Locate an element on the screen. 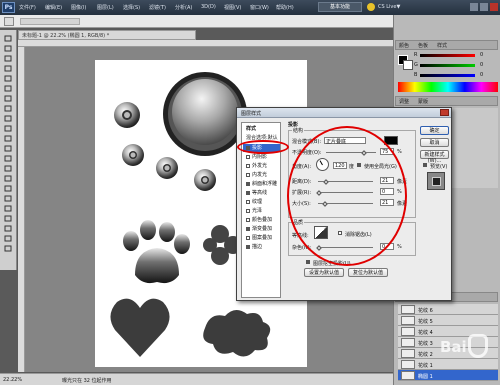 This screenshot has height=385, width=500. heart-shape is located at coordinates (140, 327).